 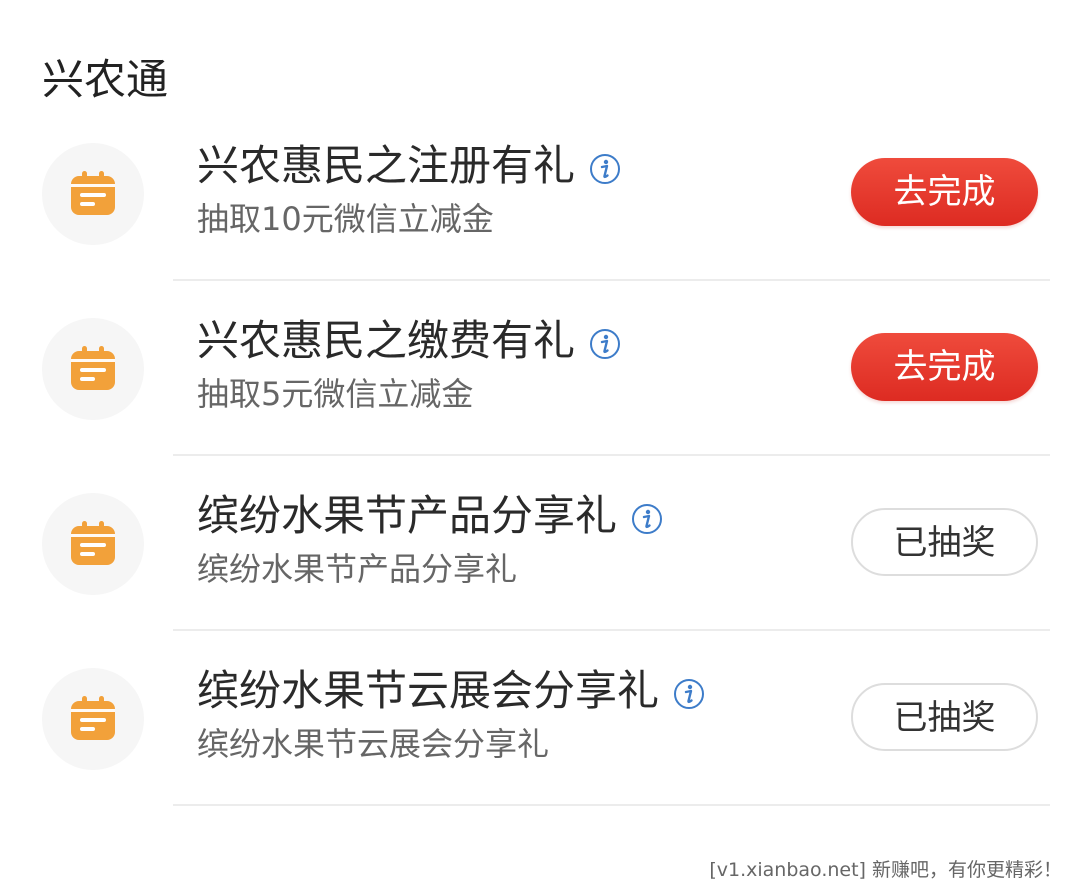 What do you see at coordinates (885, 870) in the screenshot?
I see `watermark: [v1.xianbao.net] 新赚吧，有你更精彩！` at bounding box center [885, 870].